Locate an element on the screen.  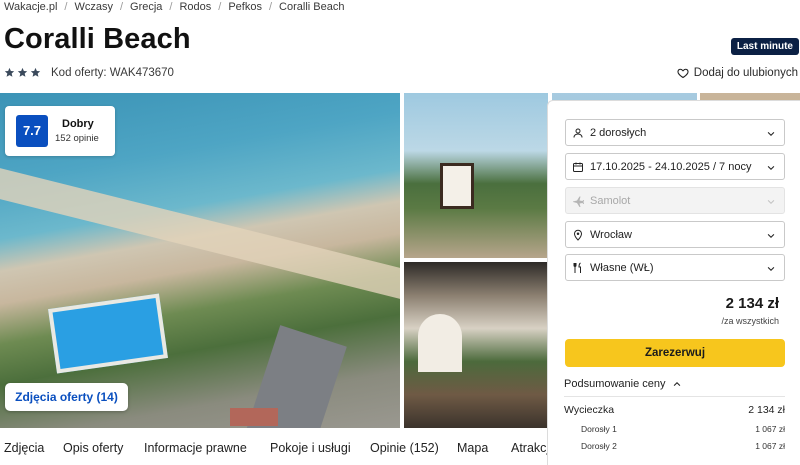
last-minute-badge: Last minute is located at coordinates (764, 46).